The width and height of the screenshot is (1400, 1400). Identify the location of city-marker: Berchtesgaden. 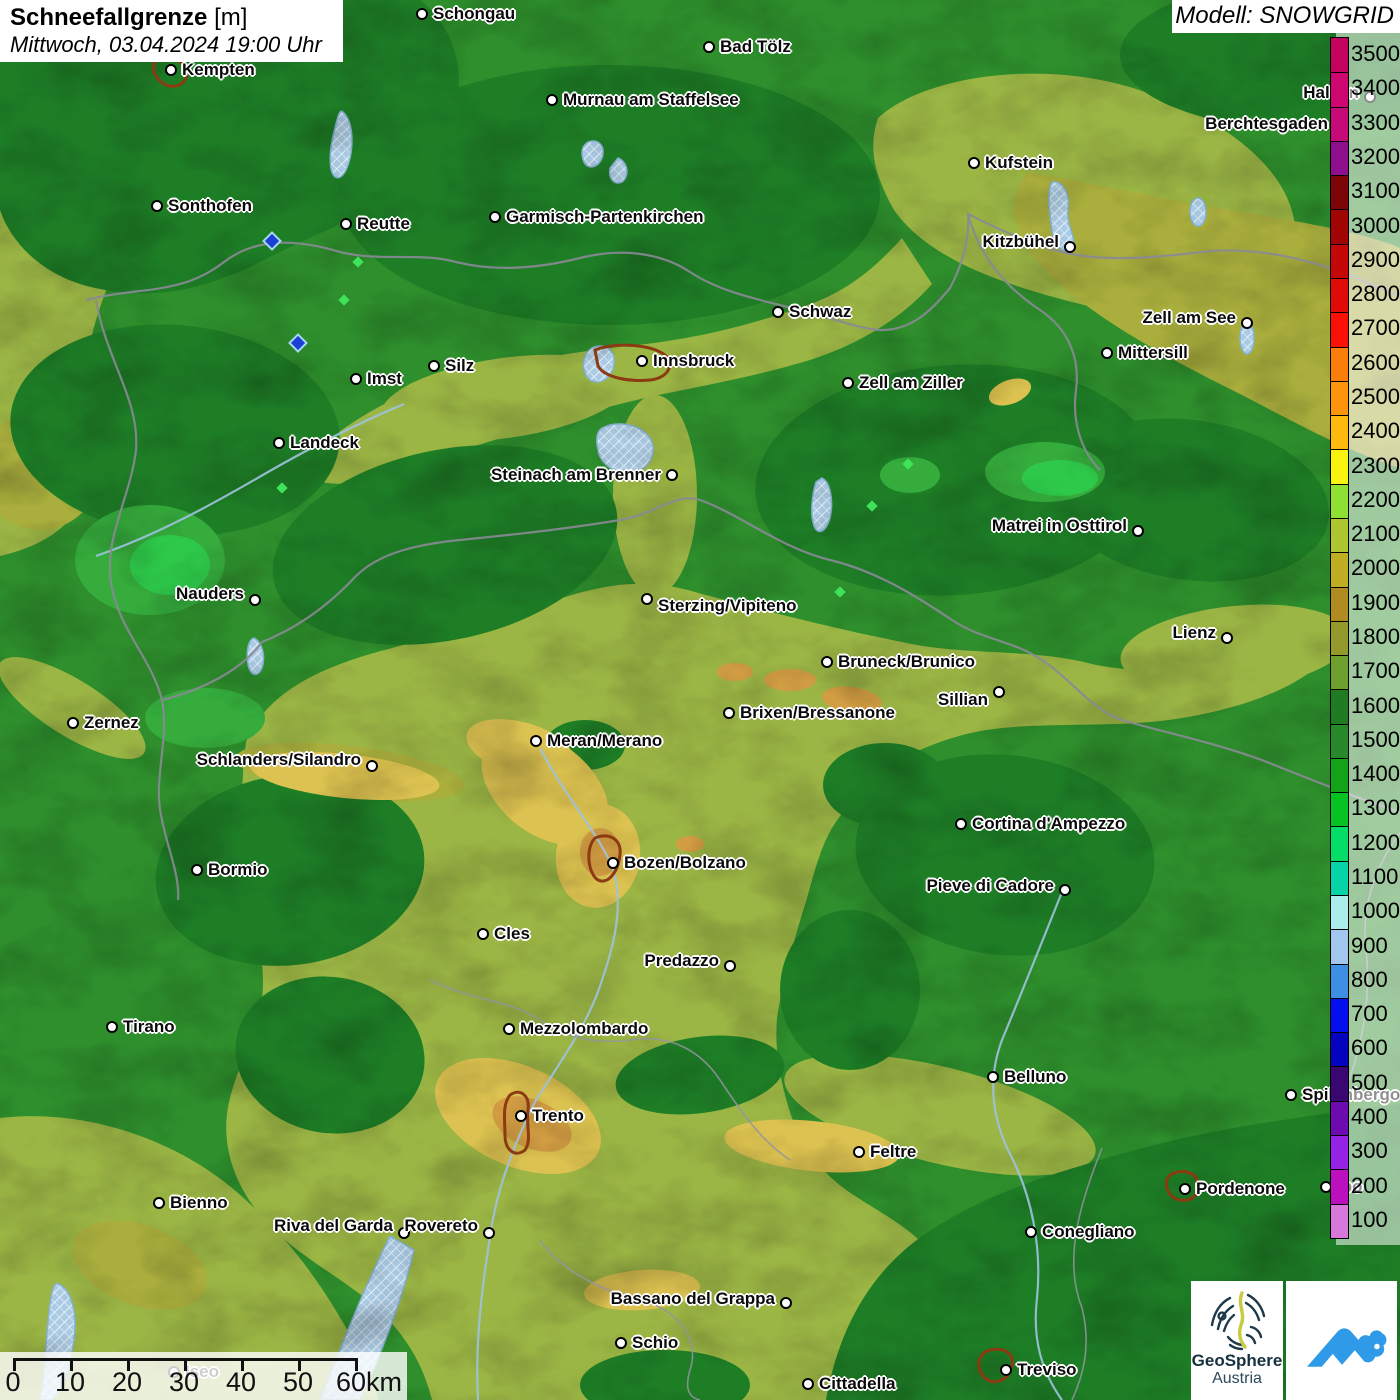
(1275, 124).